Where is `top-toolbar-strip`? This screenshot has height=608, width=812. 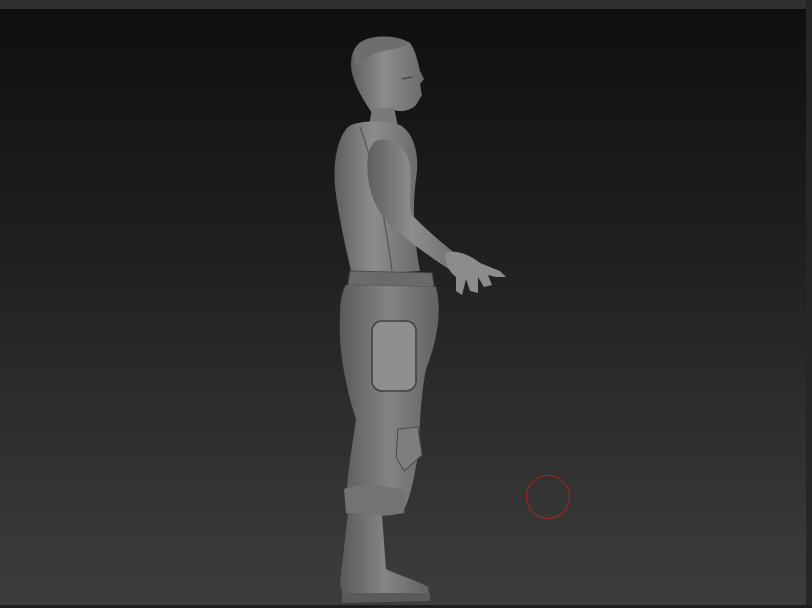
top-toolbar-strip is located at coordinates (406, 4).